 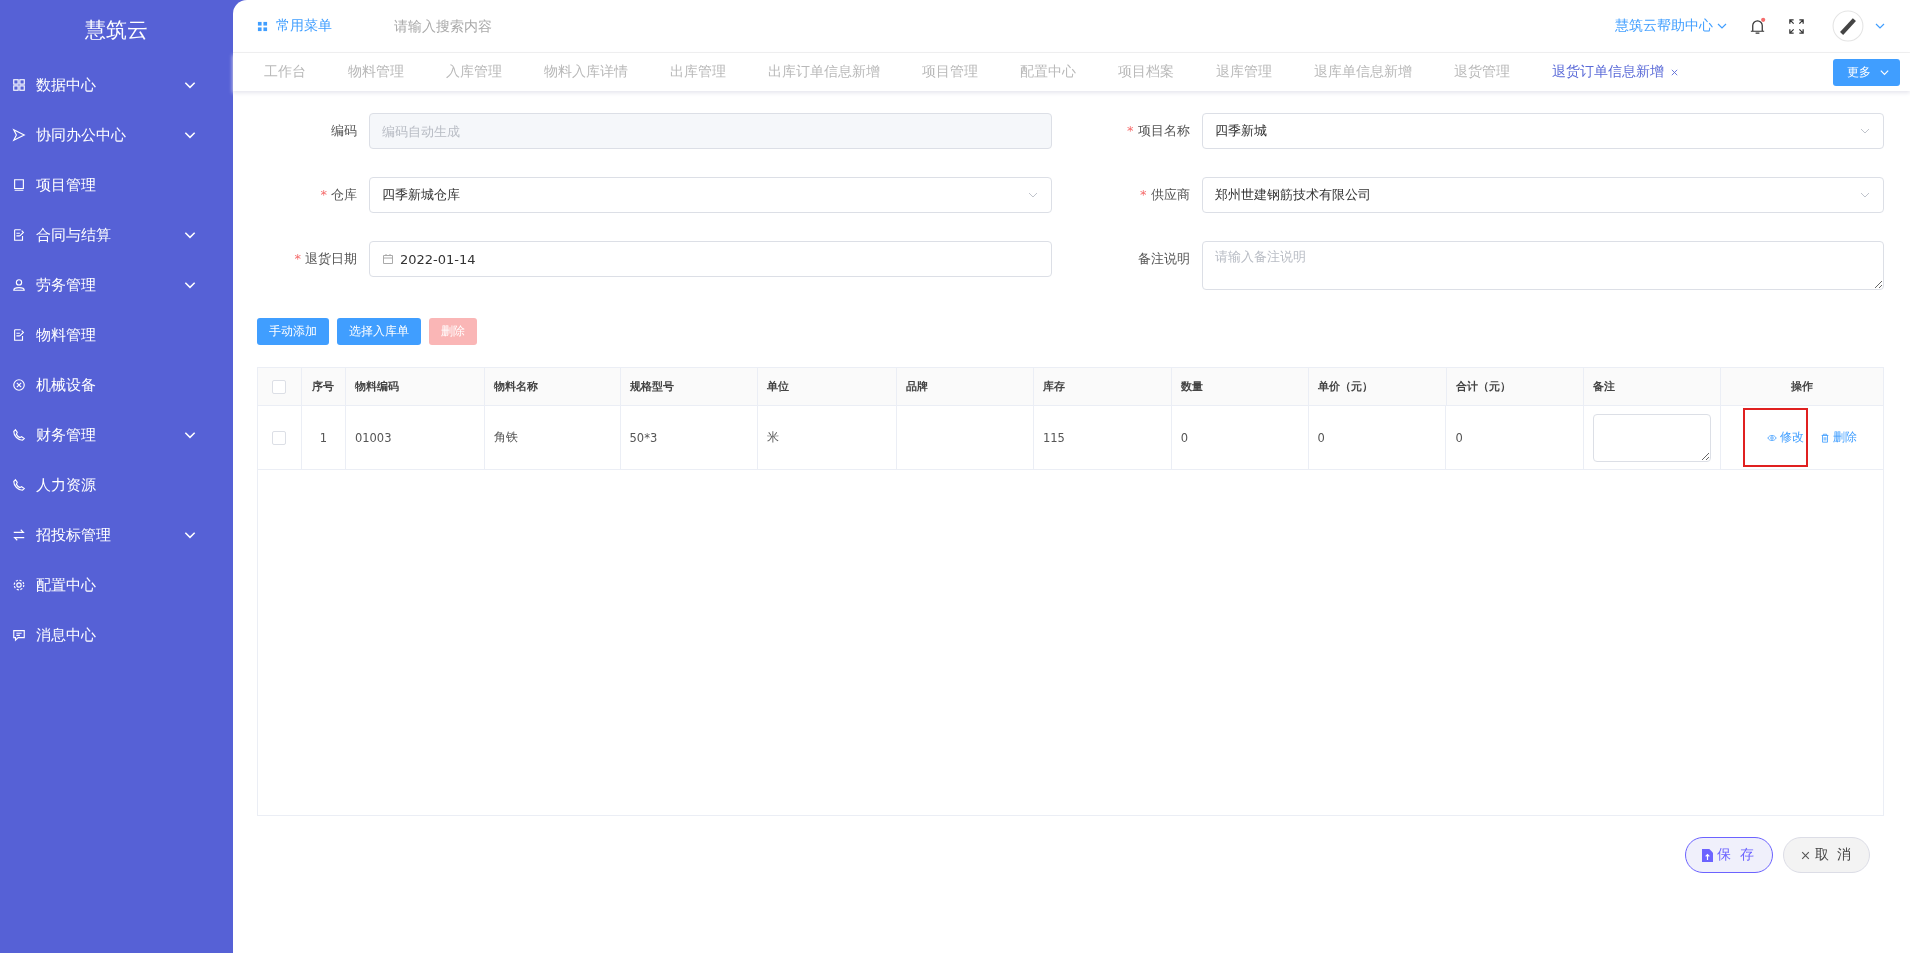 What do you see at coordinates (1757, 26) in the screenshot?
I see `bell-icon` at bounding box center [1757, 26].